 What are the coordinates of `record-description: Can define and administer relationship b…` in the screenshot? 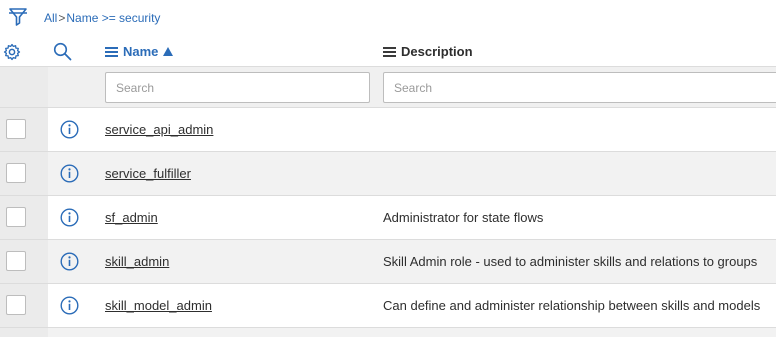 It's located at (572, 305).